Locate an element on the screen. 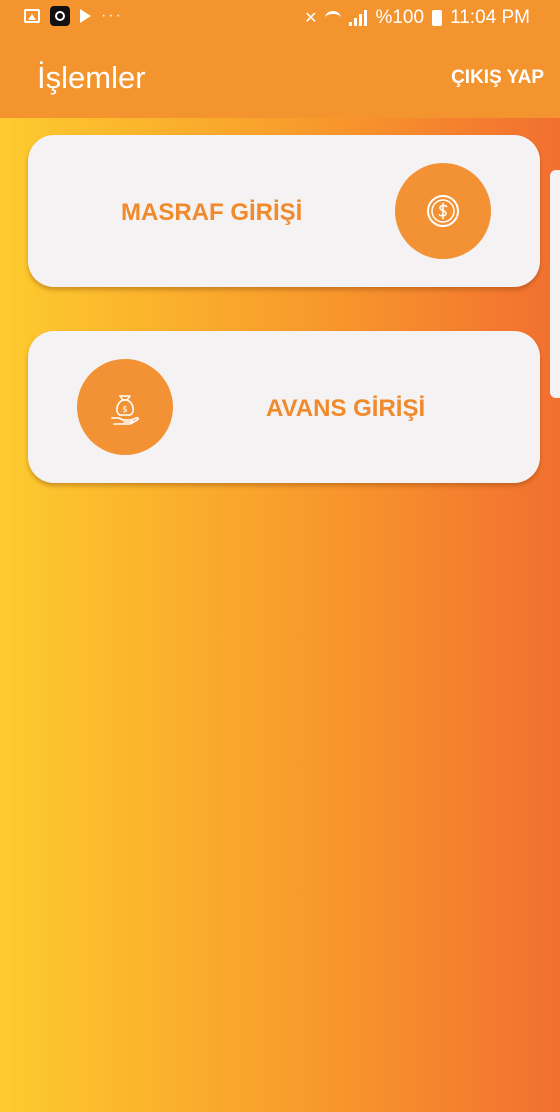 The height and width of the screenshot is (1112, 560). mute-icon: ✕ is located at coordinates (311, 18).